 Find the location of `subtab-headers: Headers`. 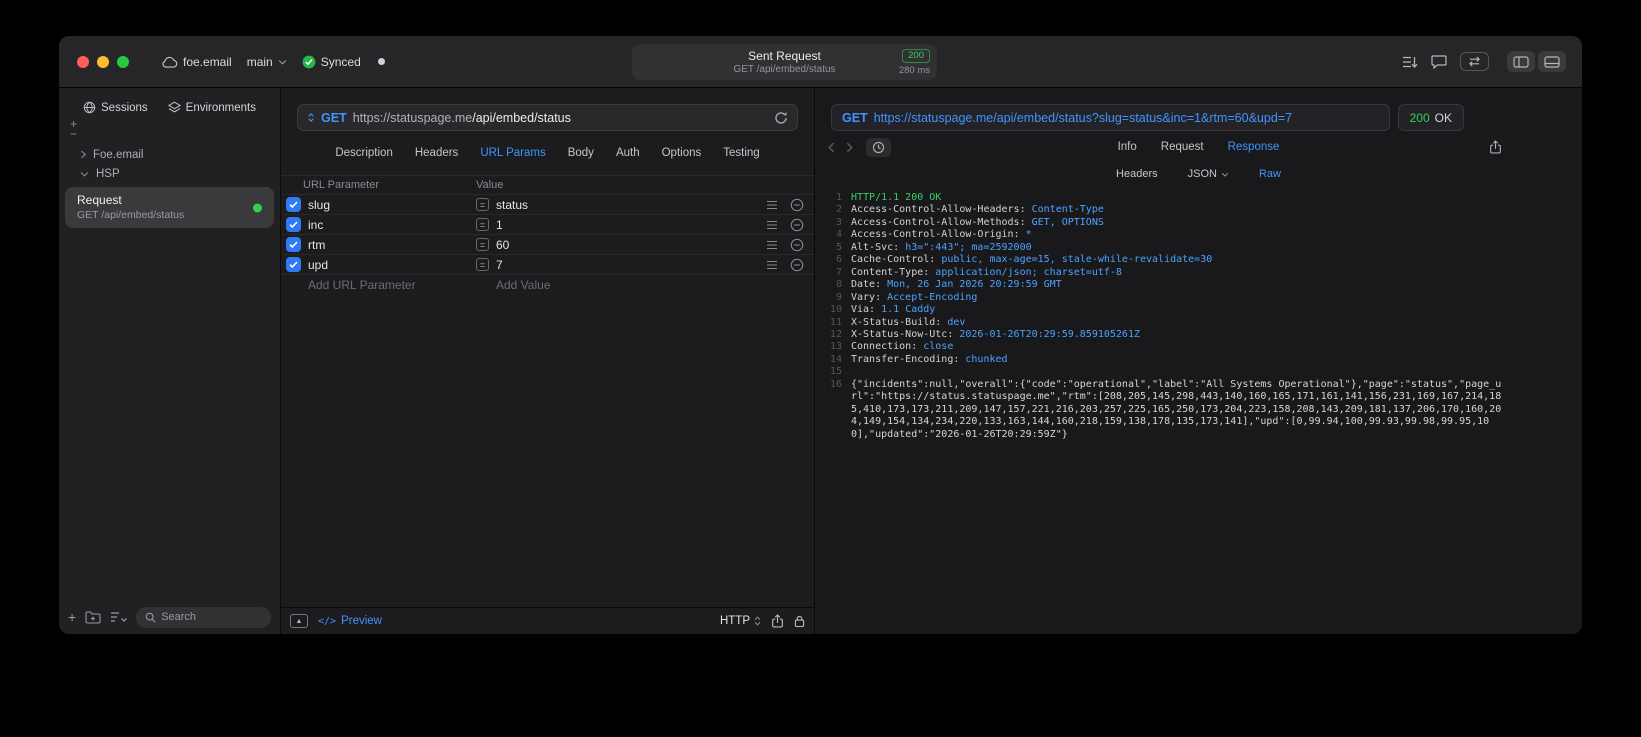

subtab-headers: Headers is located at coordinates (1137, 174).